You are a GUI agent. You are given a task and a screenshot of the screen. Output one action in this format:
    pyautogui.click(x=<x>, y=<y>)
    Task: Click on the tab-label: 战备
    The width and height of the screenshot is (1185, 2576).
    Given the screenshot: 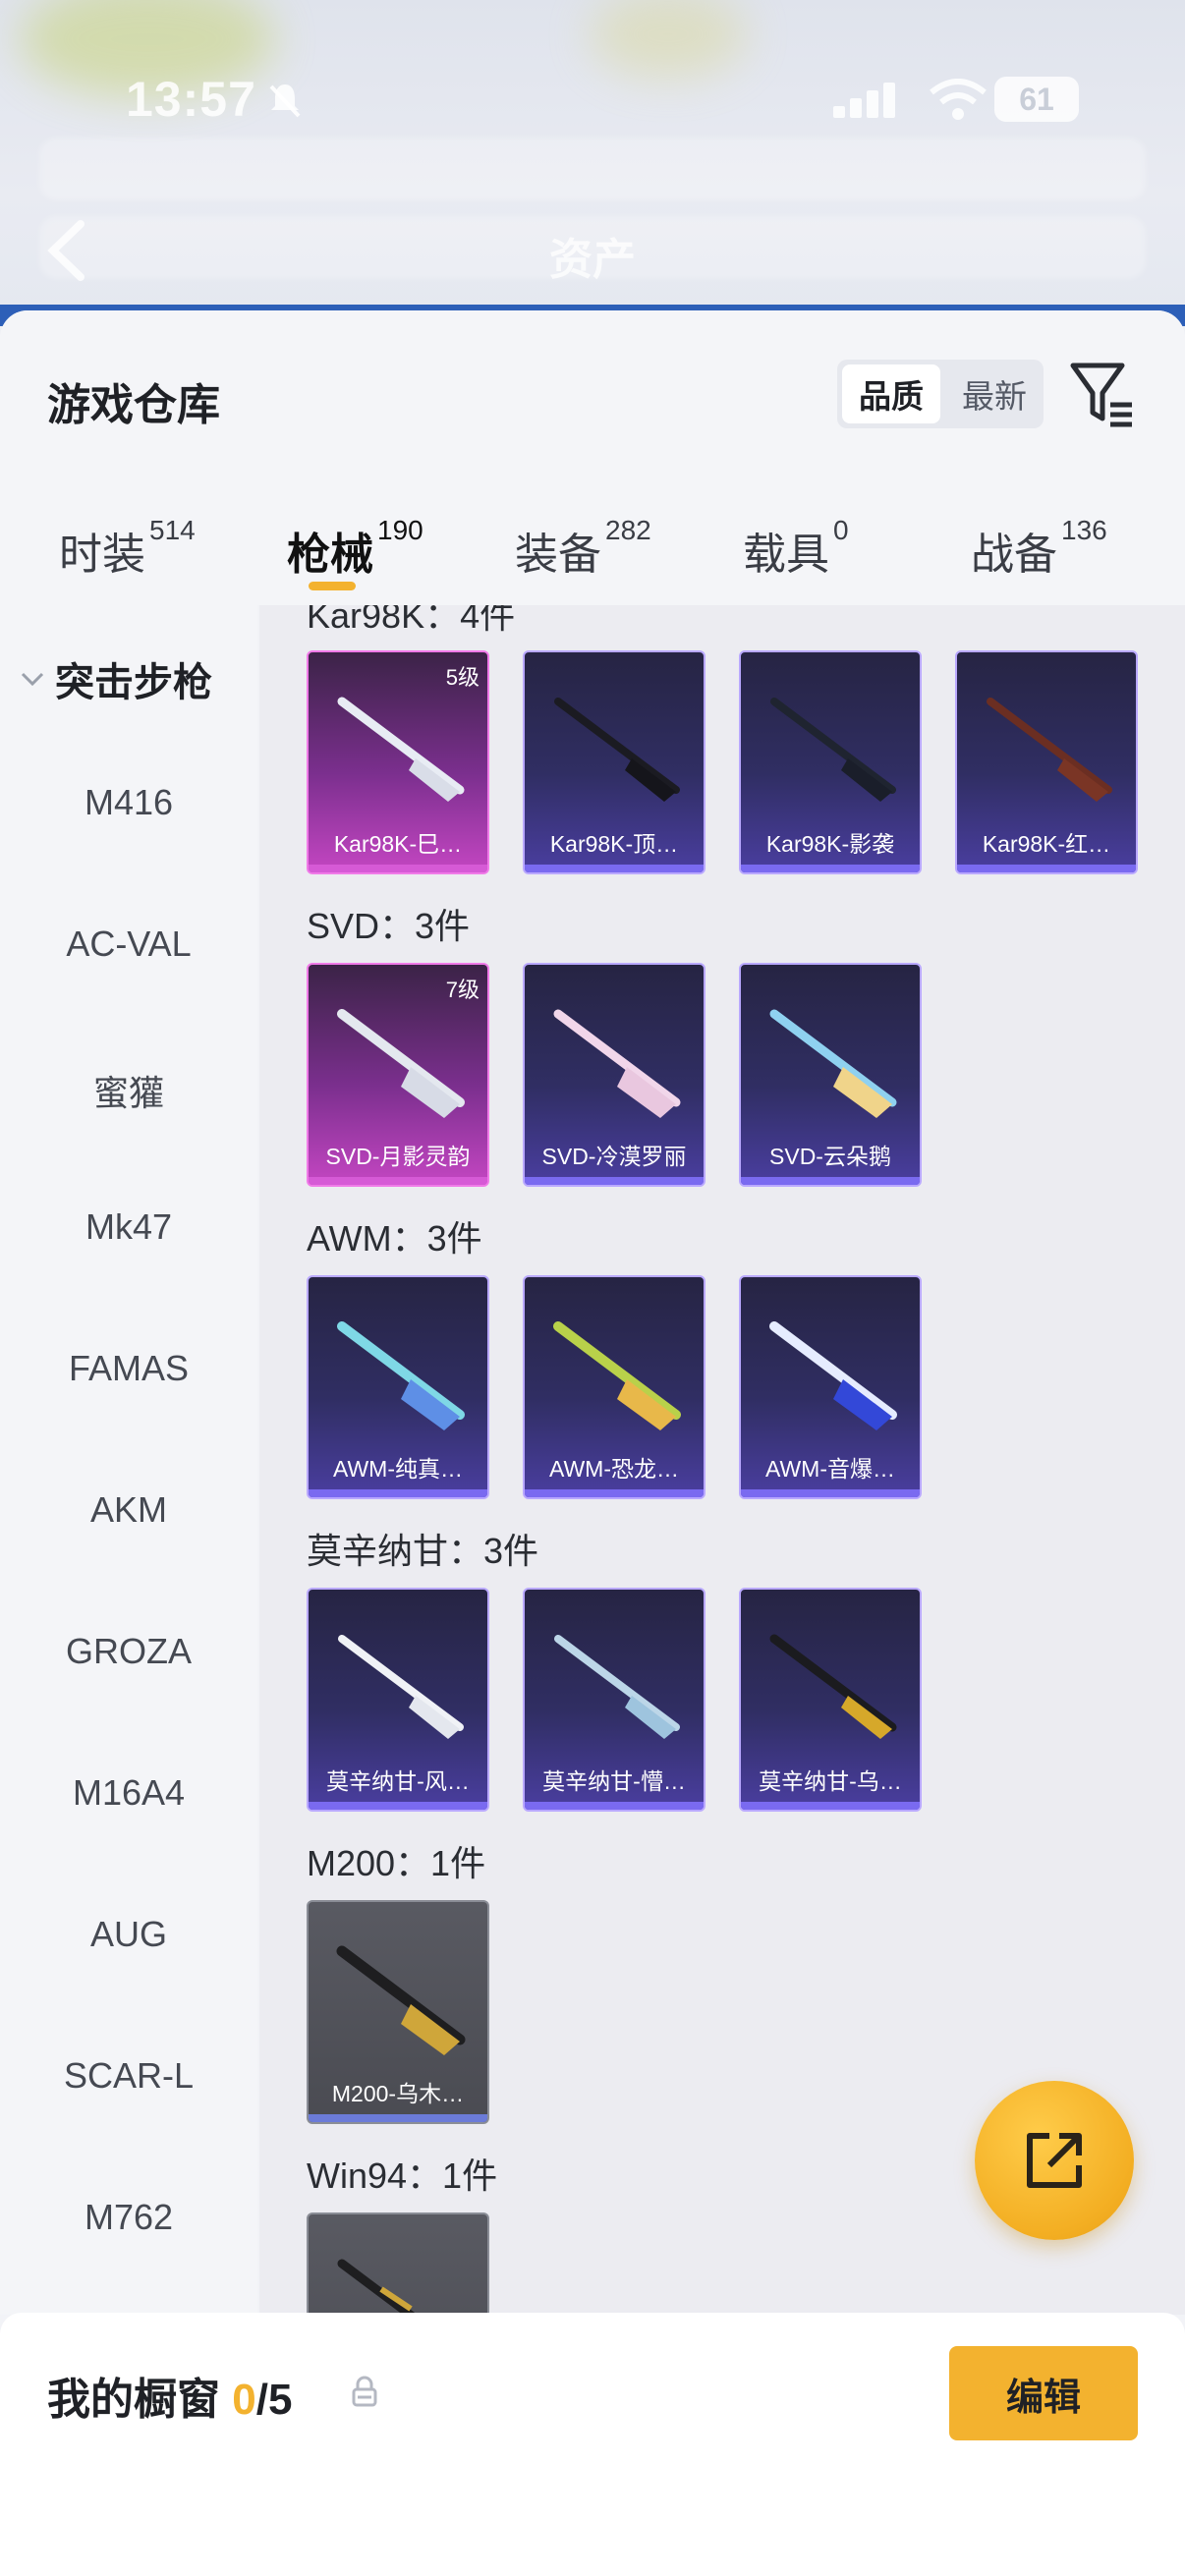 What is the action you would take?
    pyautogui.click(x=1014, y=555)
    